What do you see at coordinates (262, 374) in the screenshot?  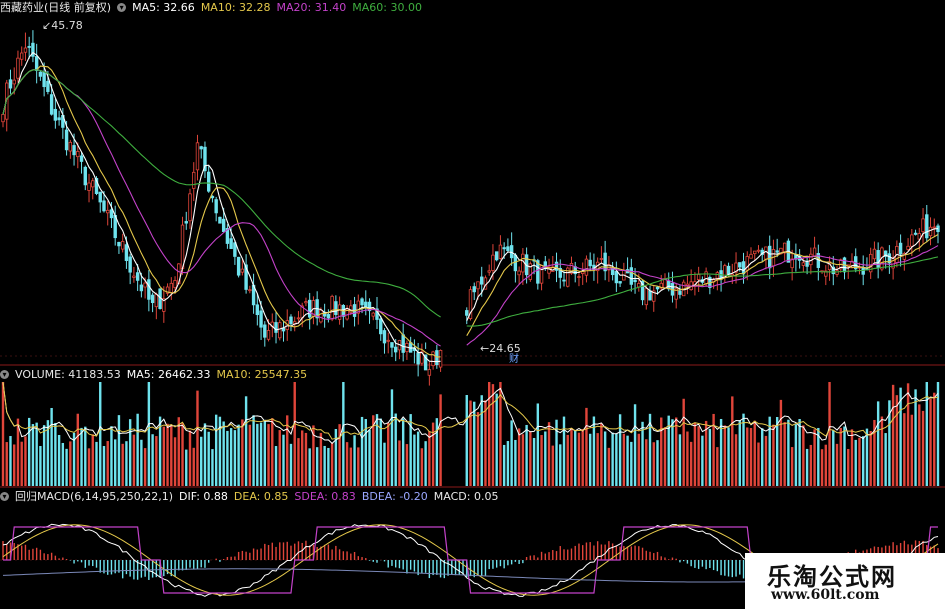 I see `volume-ma10-label: MA10: 25547.35` at bounding box center [262, 374].